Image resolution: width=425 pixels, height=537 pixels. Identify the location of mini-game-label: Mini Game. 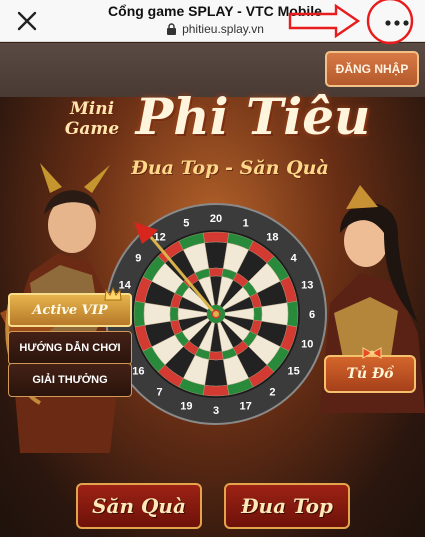
(92, 119).